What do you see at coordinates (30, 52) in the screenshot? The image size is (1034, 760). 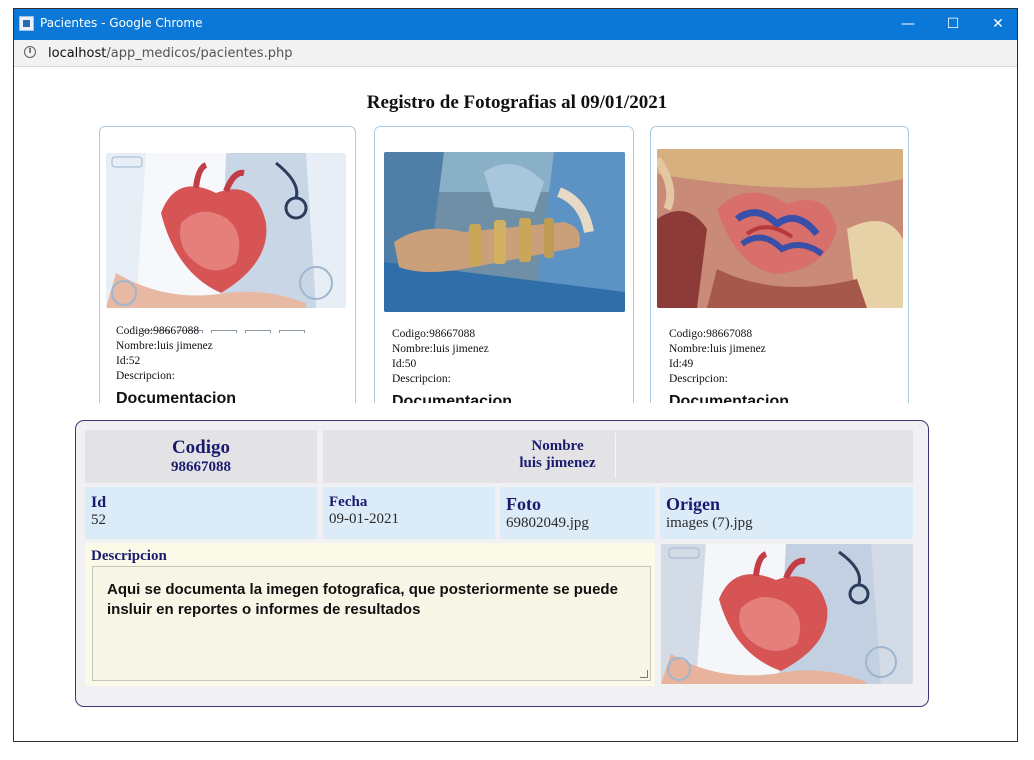 I see `info-icon: i` at bounding box center [30, 52].